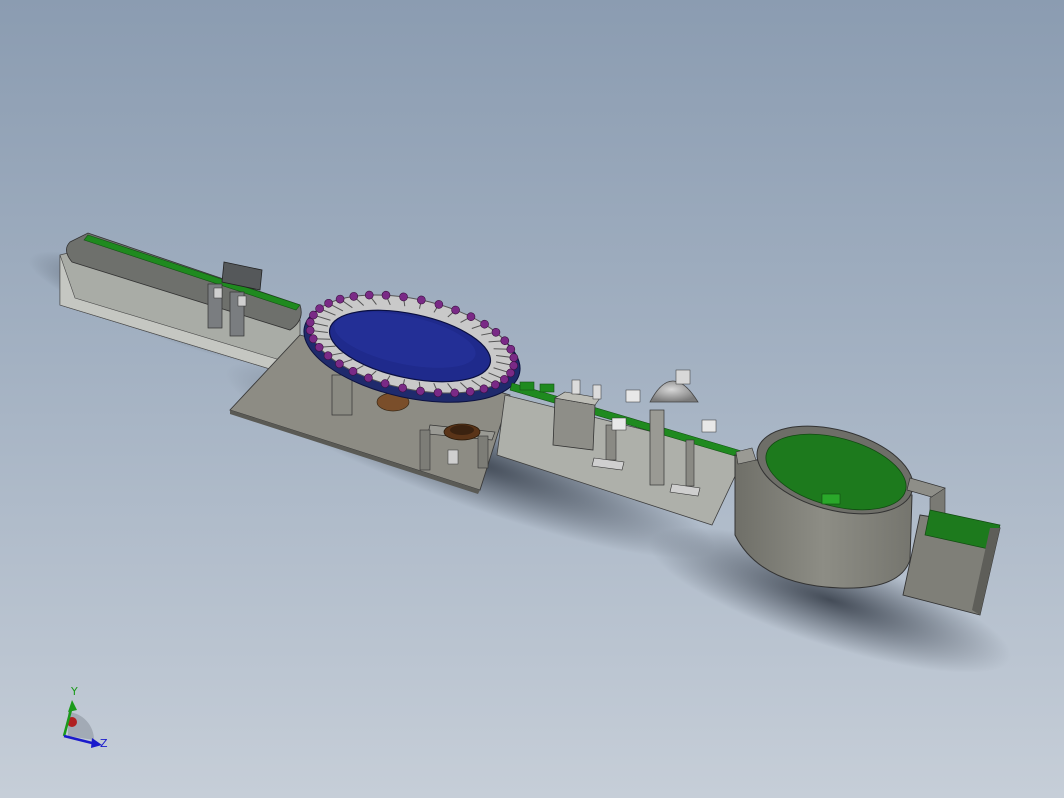  What do you see at coordinates (74, 691) in the screenshot?
I see `y-axis-label: Y` at bounding box center [74, 691].